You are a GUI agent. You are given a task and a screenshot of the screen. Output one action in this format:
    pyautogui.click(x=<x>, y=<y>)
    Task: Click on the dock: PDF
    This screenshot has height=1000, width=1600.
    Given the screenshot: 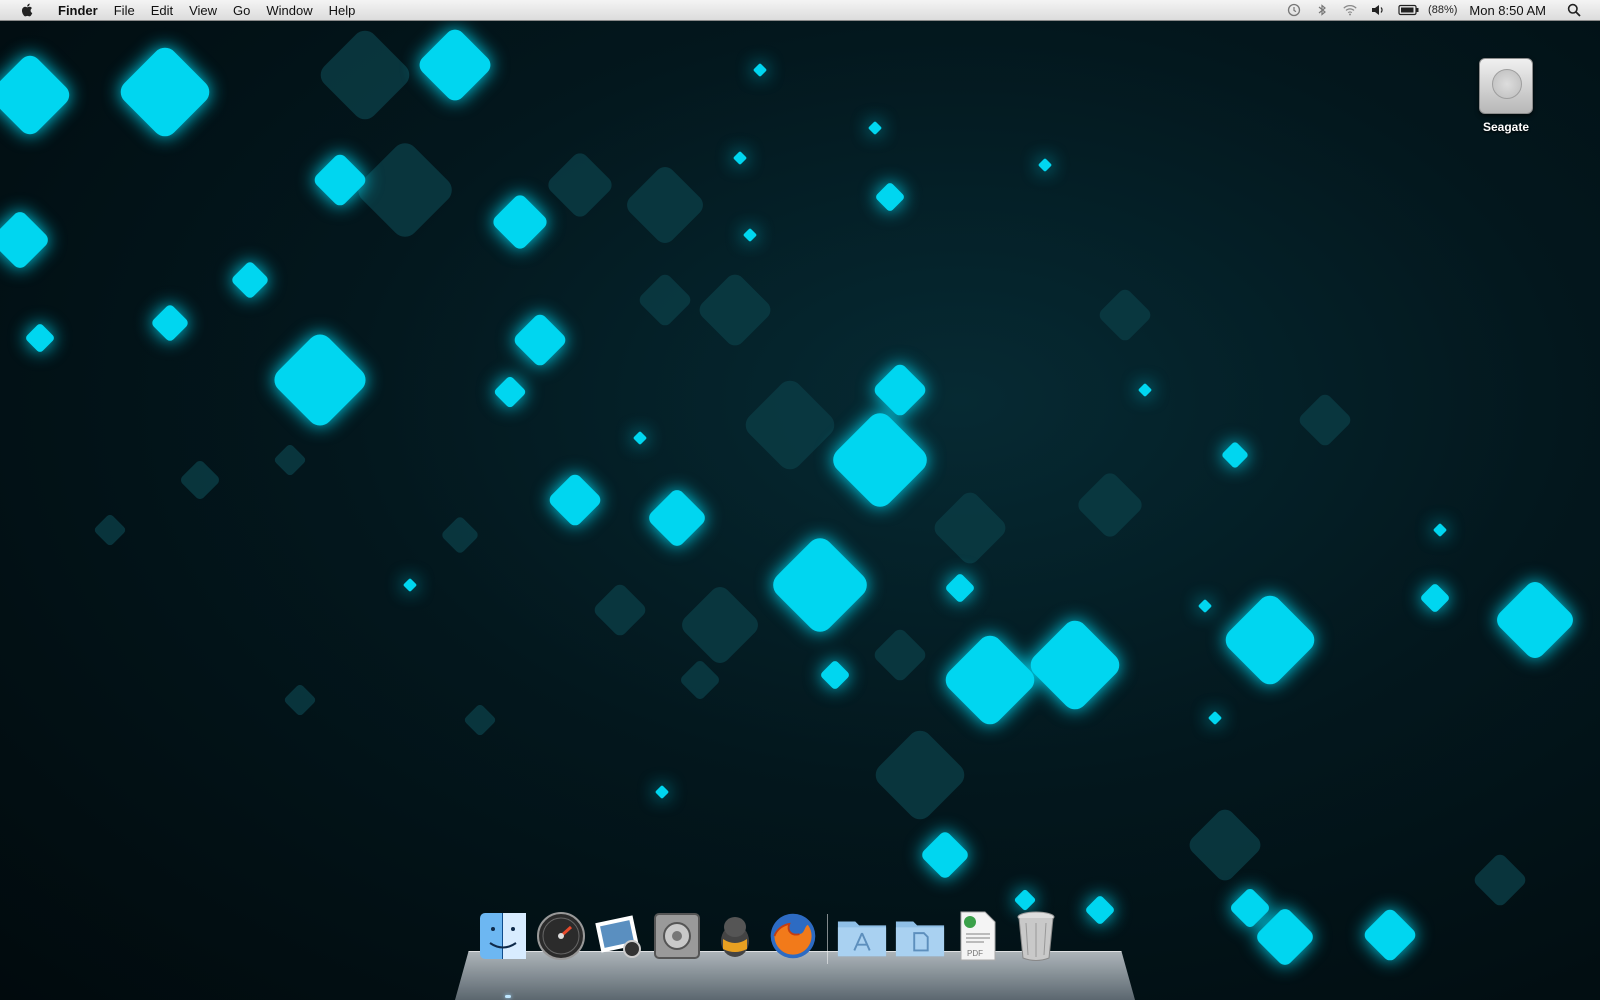 What is the action you would take?
    pyautogui.click(x=795, y=955)
    